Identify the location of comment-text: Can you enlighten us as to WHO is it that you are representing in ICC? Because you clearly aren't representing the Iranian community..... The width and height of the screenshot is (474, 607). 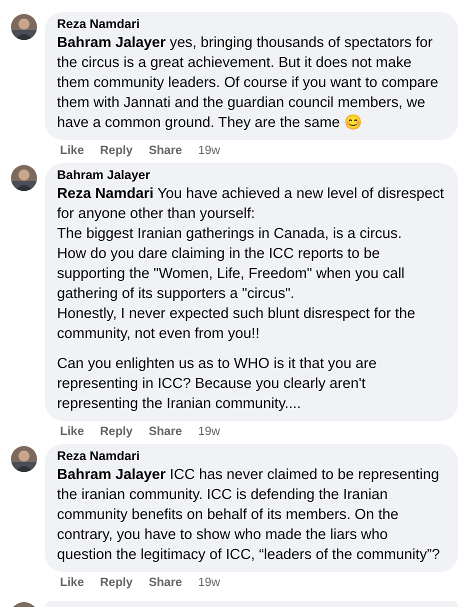
(217, 384).